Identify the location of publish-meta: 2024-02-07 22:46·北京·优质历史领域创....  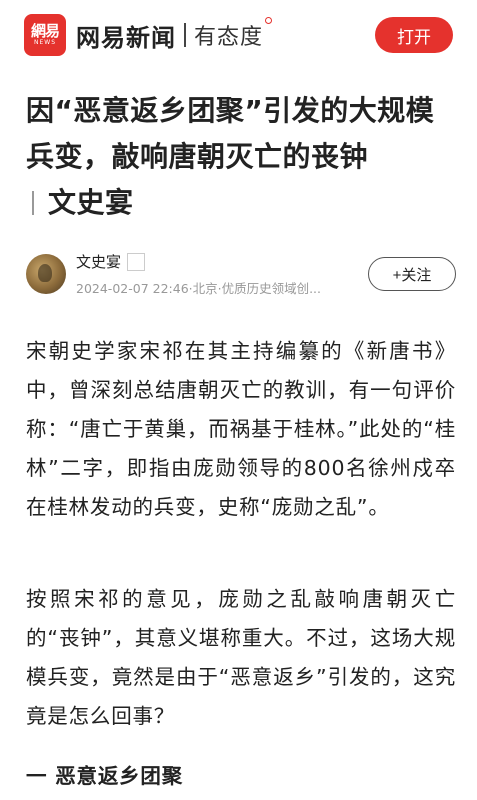
(199, 288).